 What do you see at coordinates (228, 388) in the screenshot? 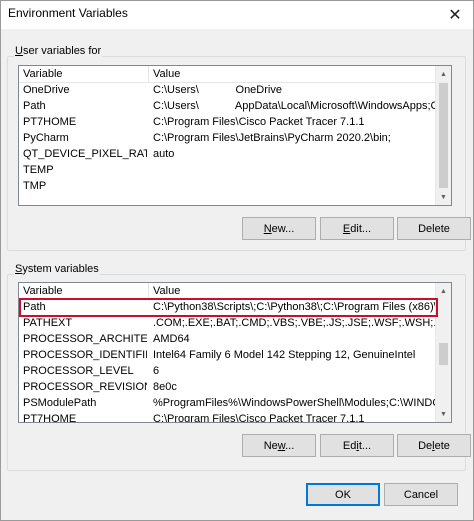
I see `list-item: PROCESSOR_REVISION 8e0c` at bounding box center [228, 388].